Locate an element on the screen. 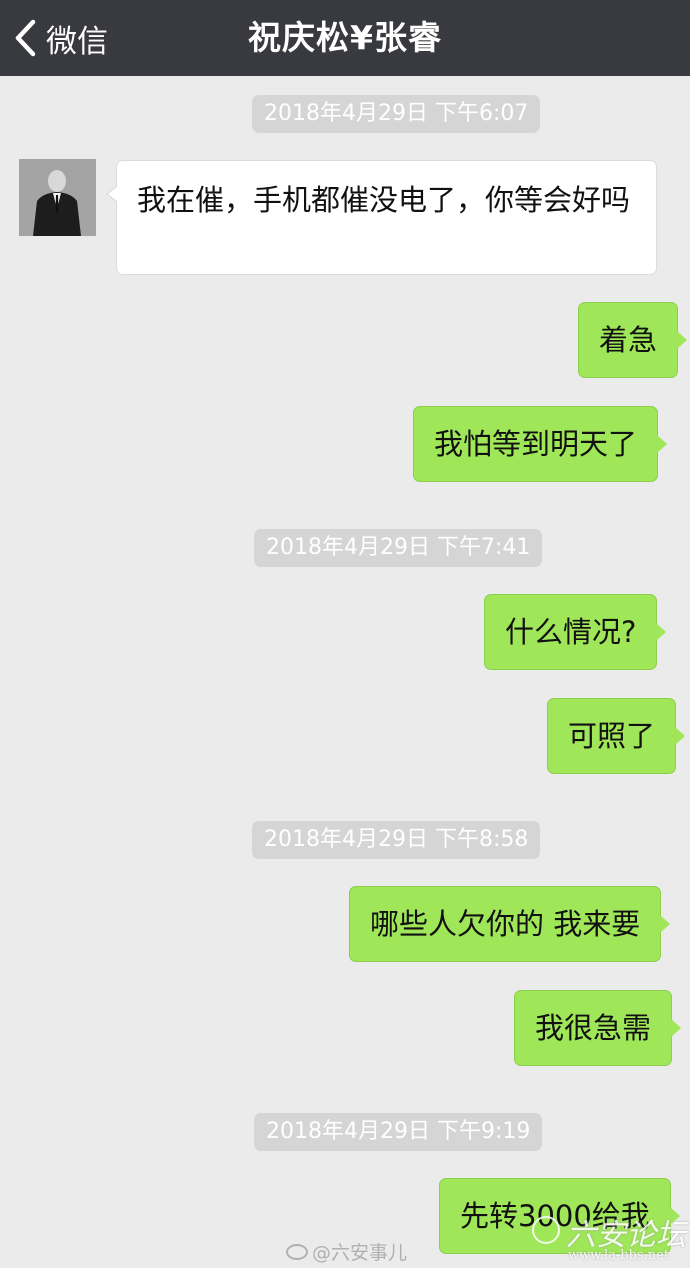 The width and height of the screenshot is (690, 1268). timestamp: 2018年4月29日 下午7:41 is located at coordinates (398, 548).